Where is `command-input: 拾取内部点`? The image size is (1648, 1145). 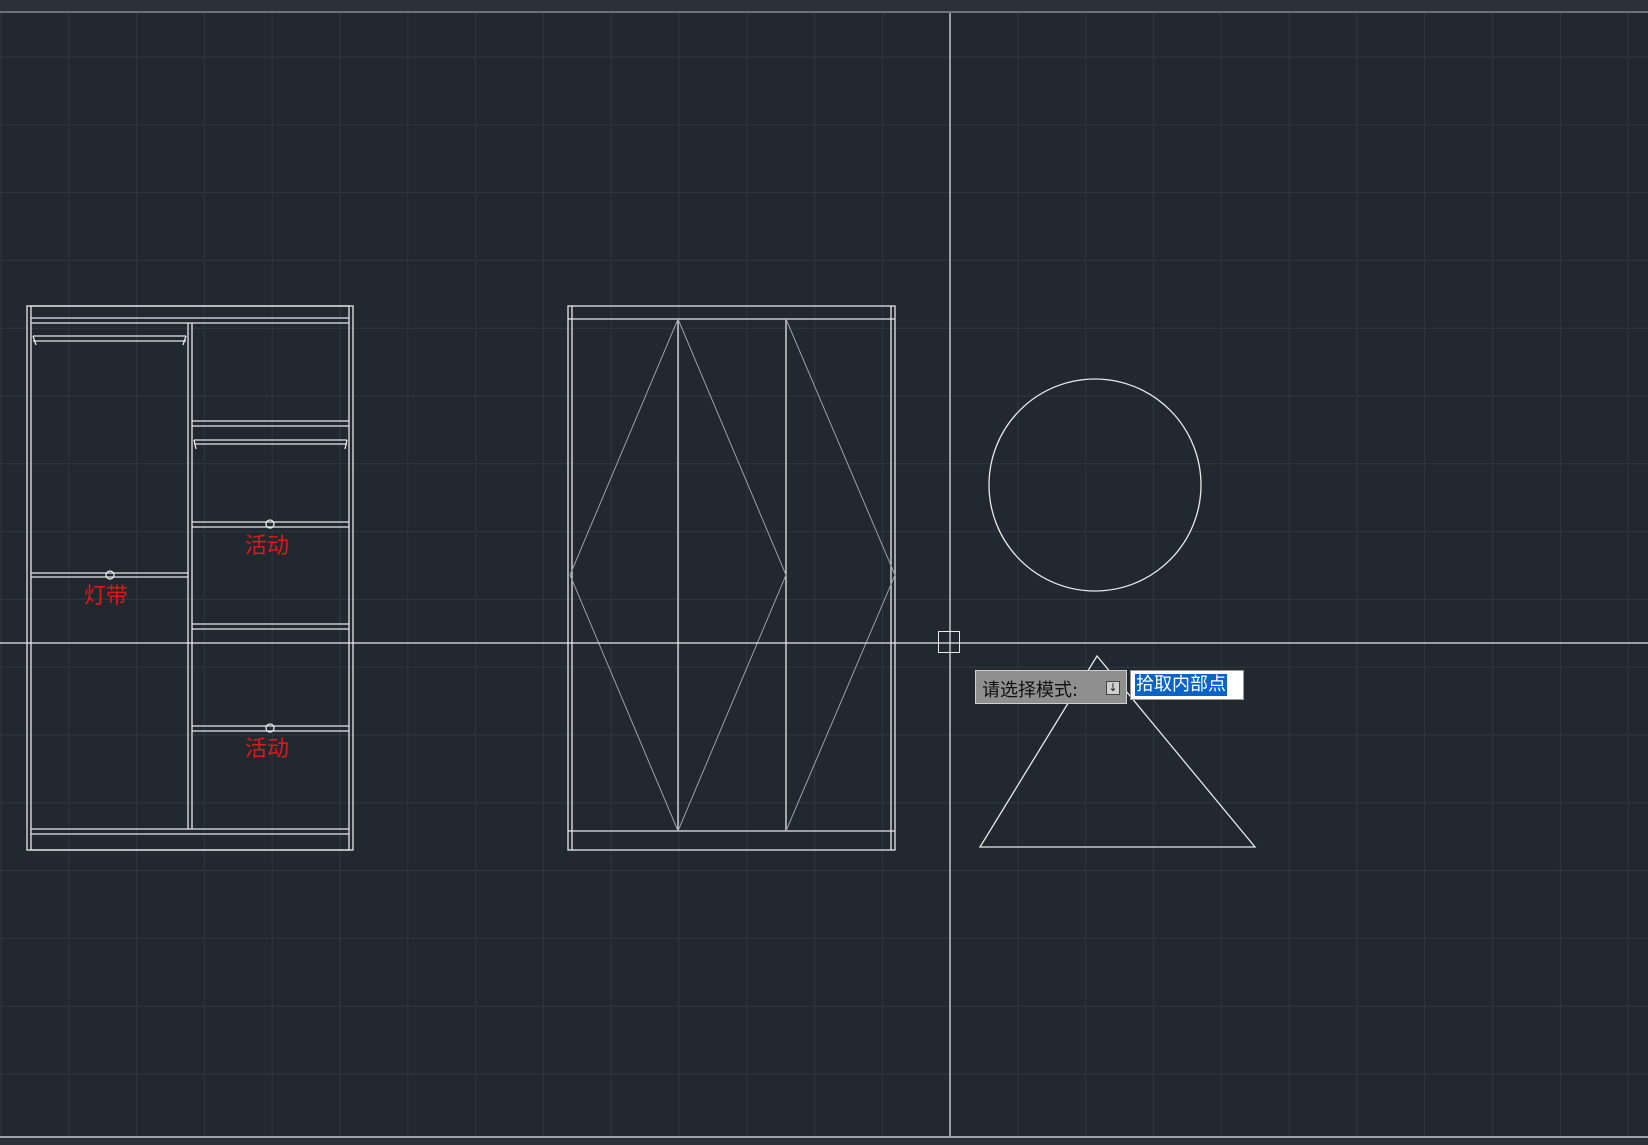 command-input: 拾取内部点 is located at coordinates (1187, 685).